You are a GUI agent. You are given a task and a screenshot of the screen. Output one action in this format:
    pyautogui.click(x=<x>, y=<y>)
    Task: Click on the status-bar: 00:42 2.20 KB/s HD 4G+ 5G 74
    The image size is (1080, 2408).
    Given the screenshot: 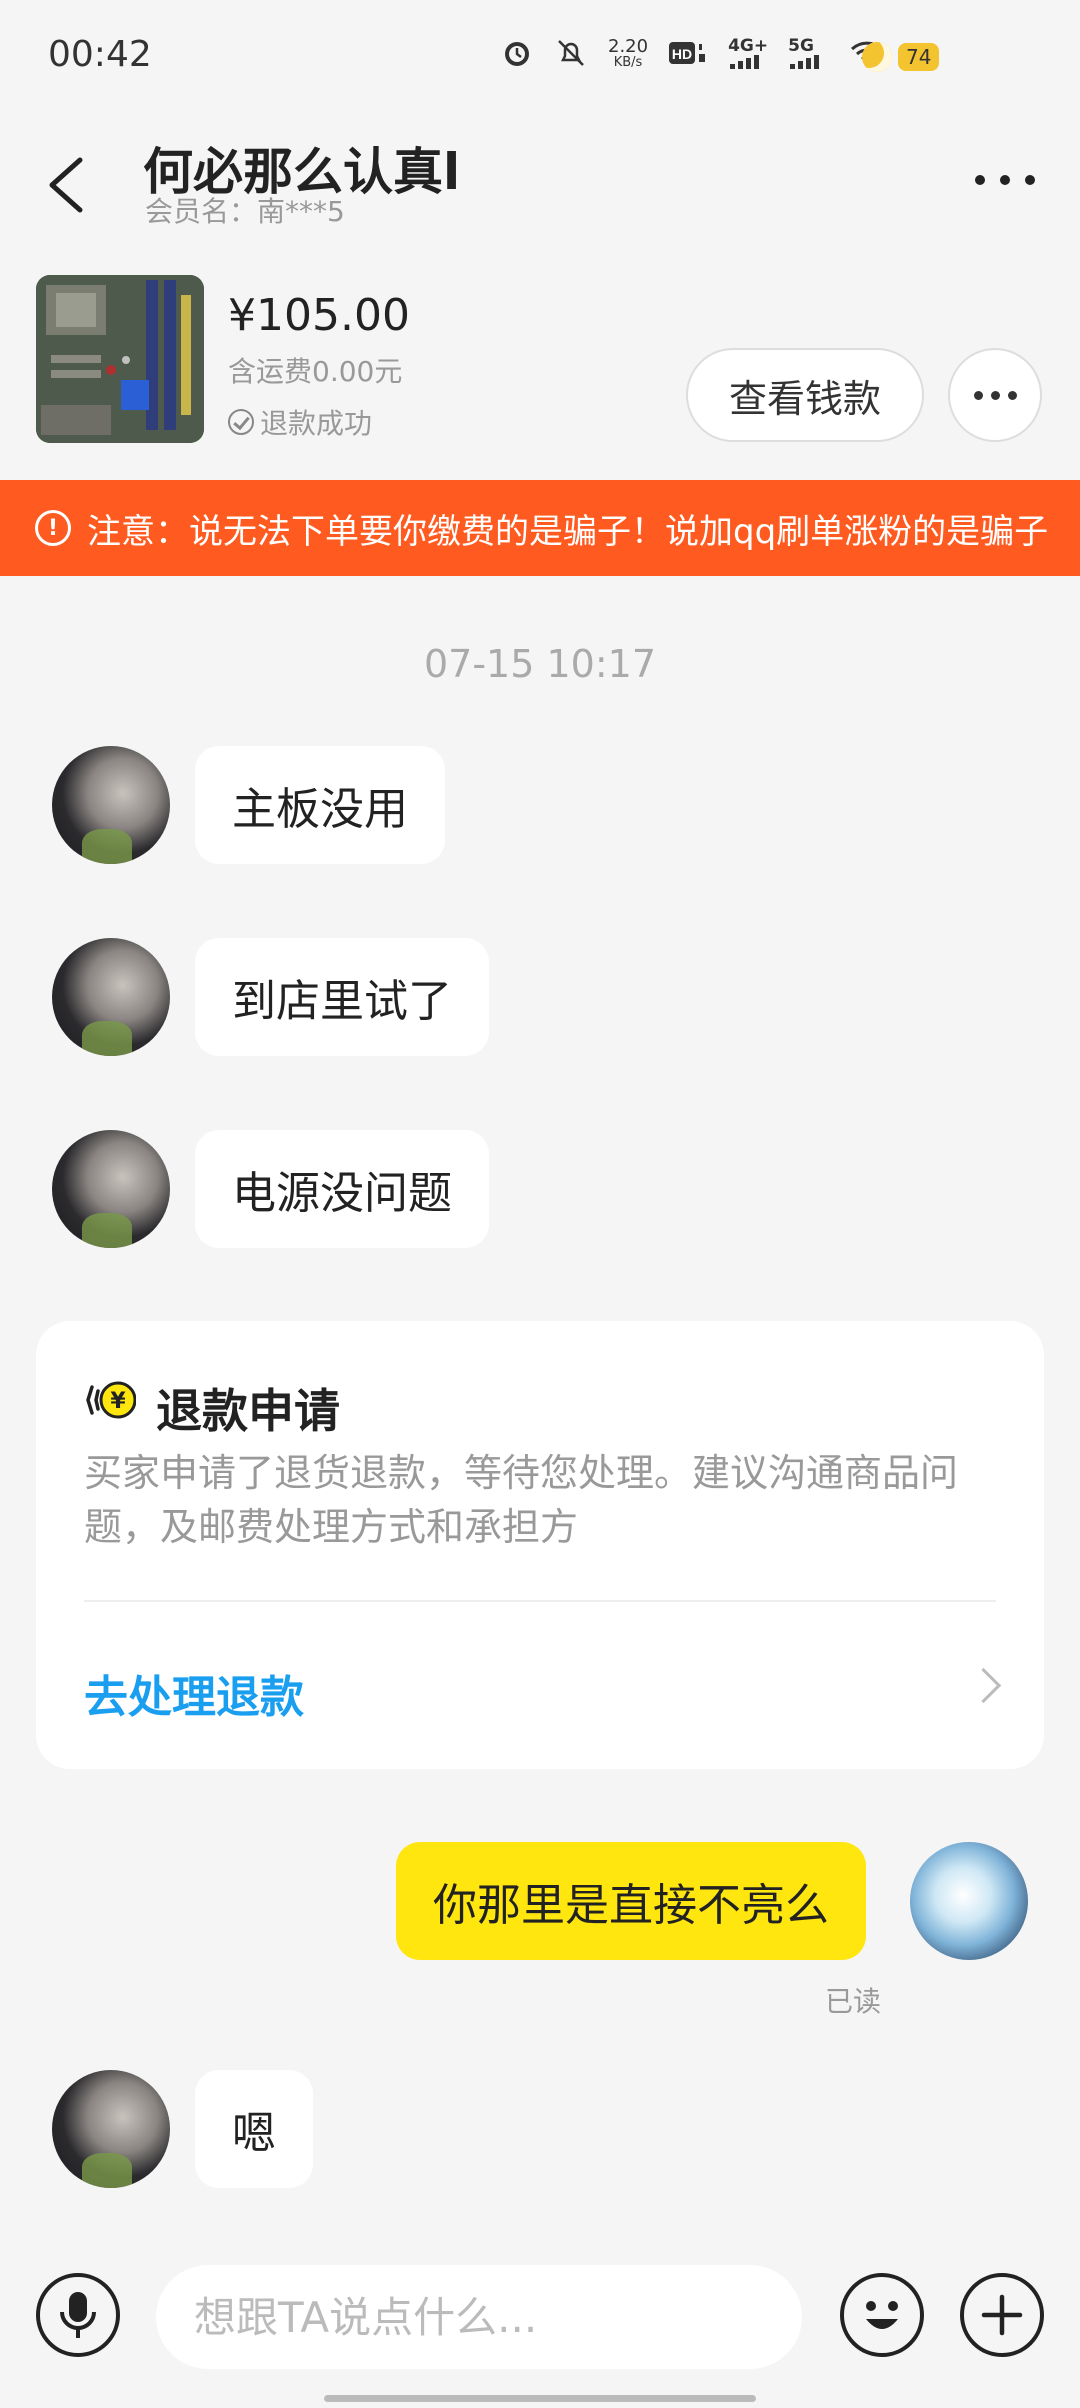 What is the action you would take?
    pyautogui.click(x=540, y=57)
    